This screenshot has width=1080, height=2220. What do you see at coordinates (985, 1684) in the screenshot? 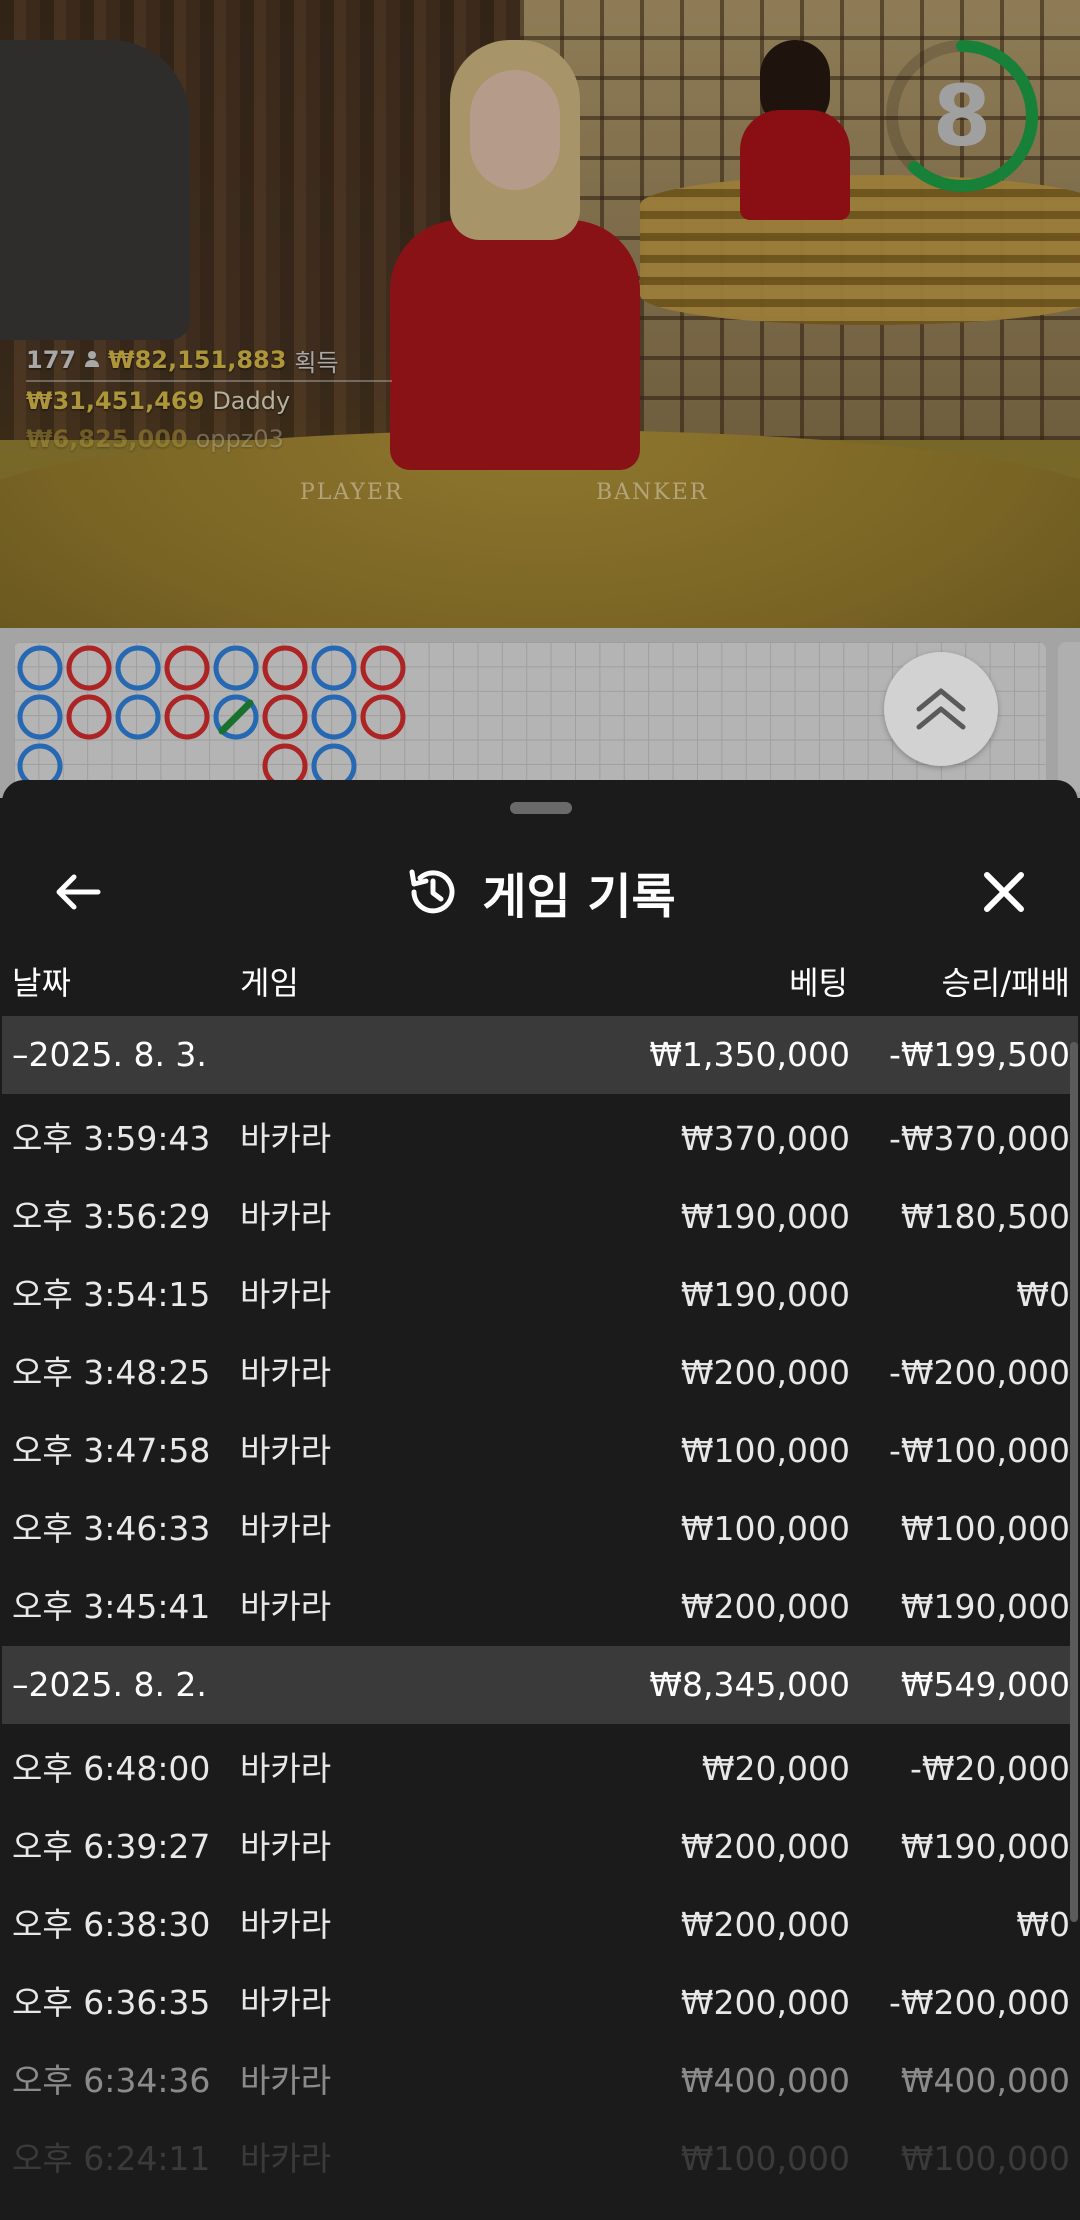
I see `group-result-total: ₩549,000` at bounding box center [985, 1684].